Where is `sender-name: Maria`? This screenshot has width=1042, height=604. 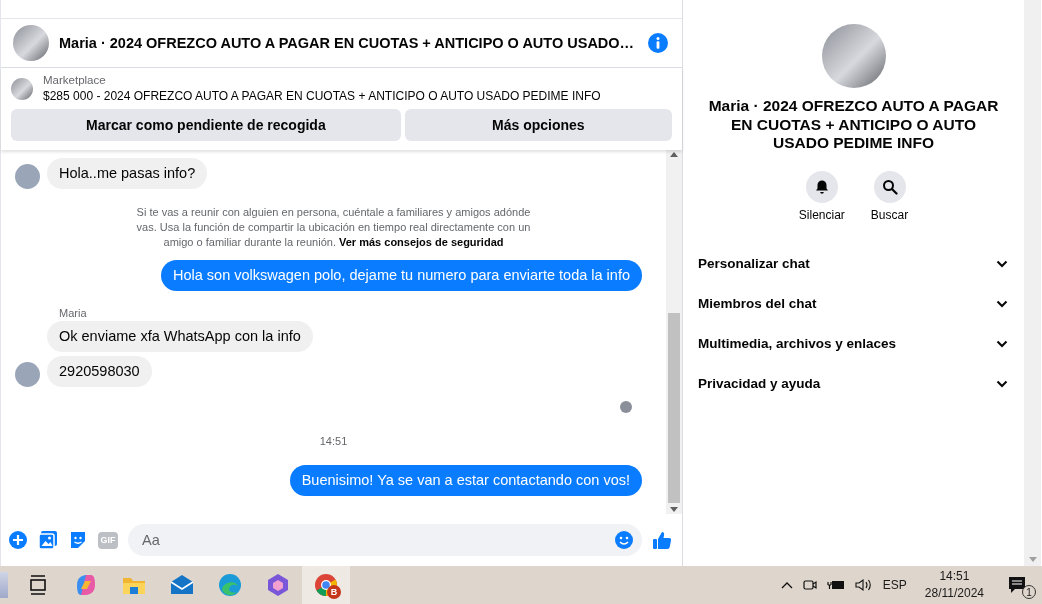 sender-name: Maria is located at coordinates (73, 313).